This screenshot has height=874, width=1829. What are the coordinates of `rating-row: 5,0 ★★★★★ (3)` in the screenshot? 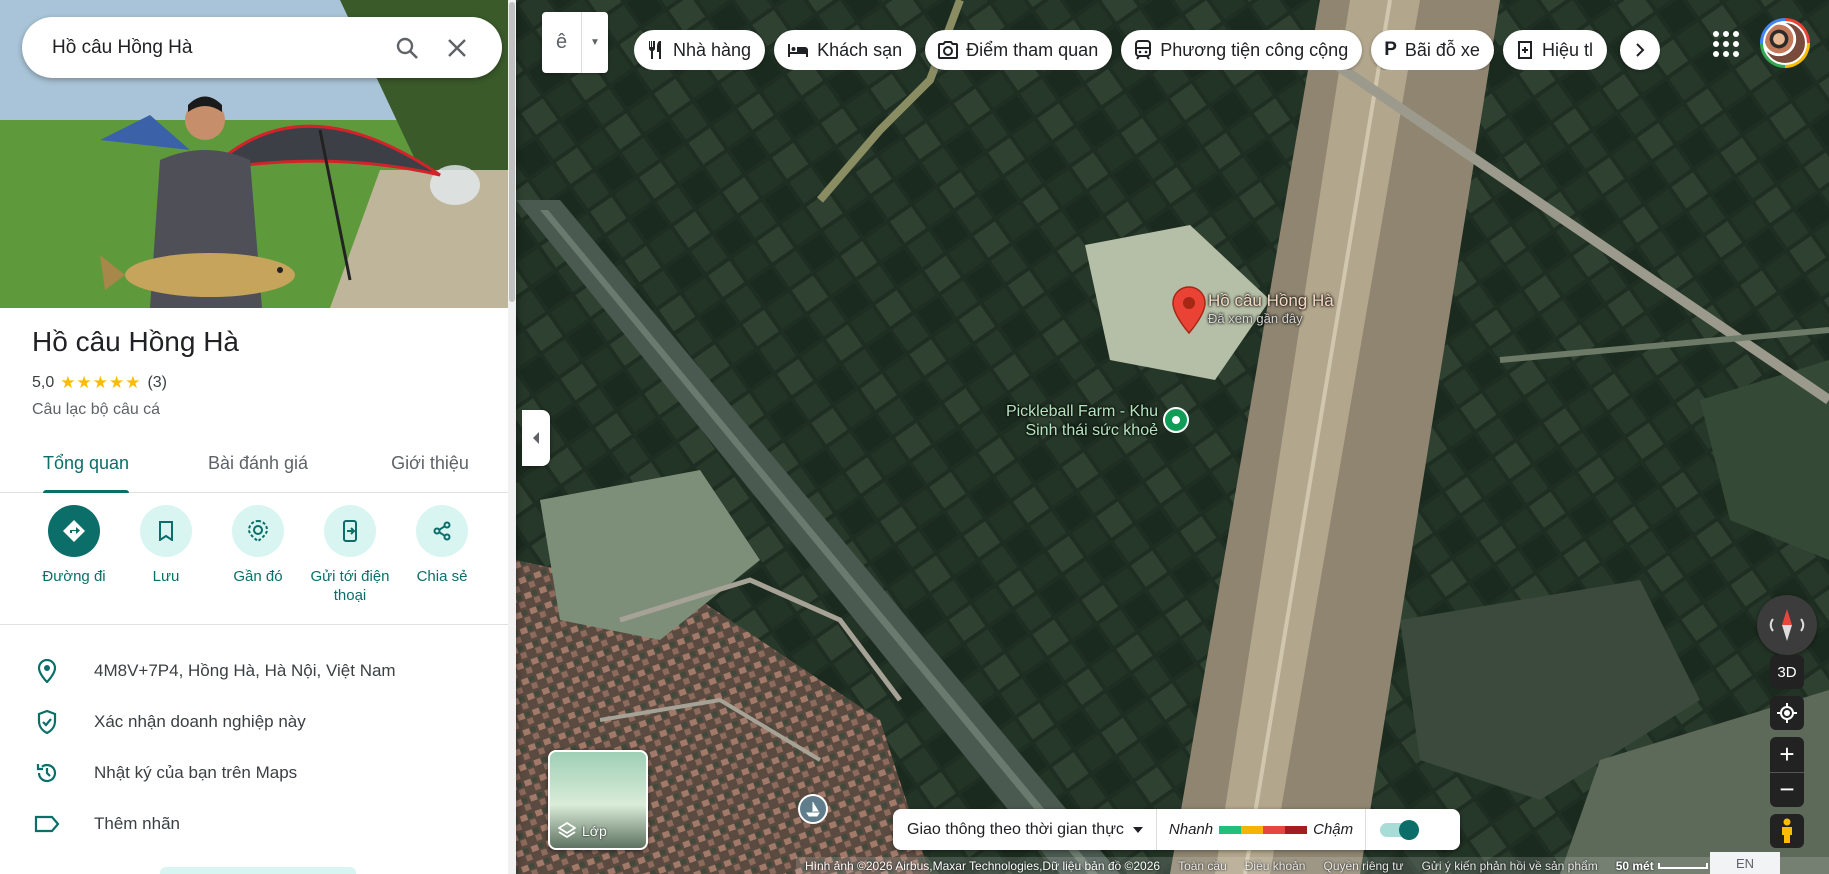 It's located at (99, 383).